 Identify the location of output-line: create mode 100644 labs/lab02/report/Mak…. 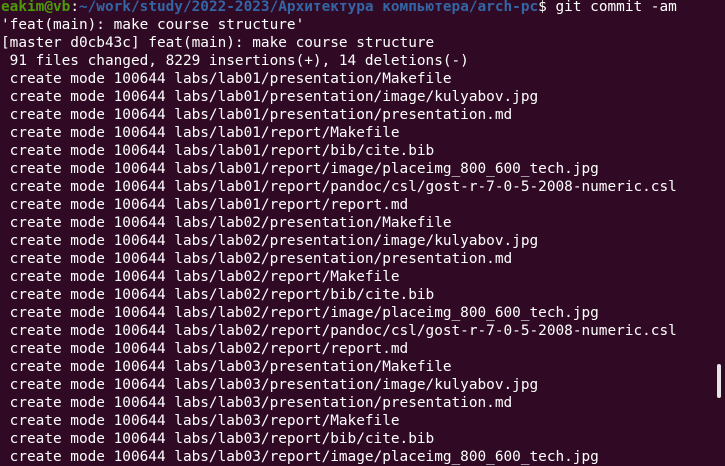
(200, 277).